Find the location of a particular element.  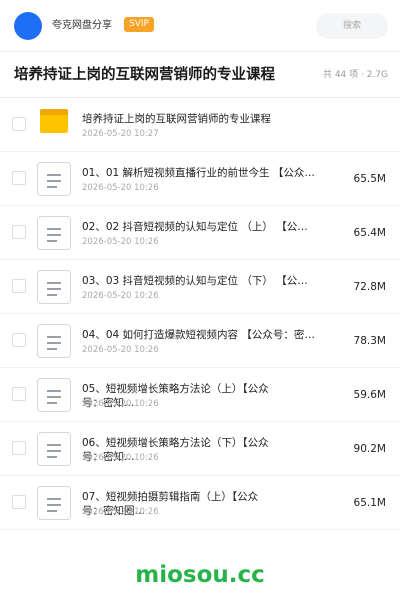

page-title: 培养持证上岗的互联网营销师的专业课程 is located at coordinates (144, 75).